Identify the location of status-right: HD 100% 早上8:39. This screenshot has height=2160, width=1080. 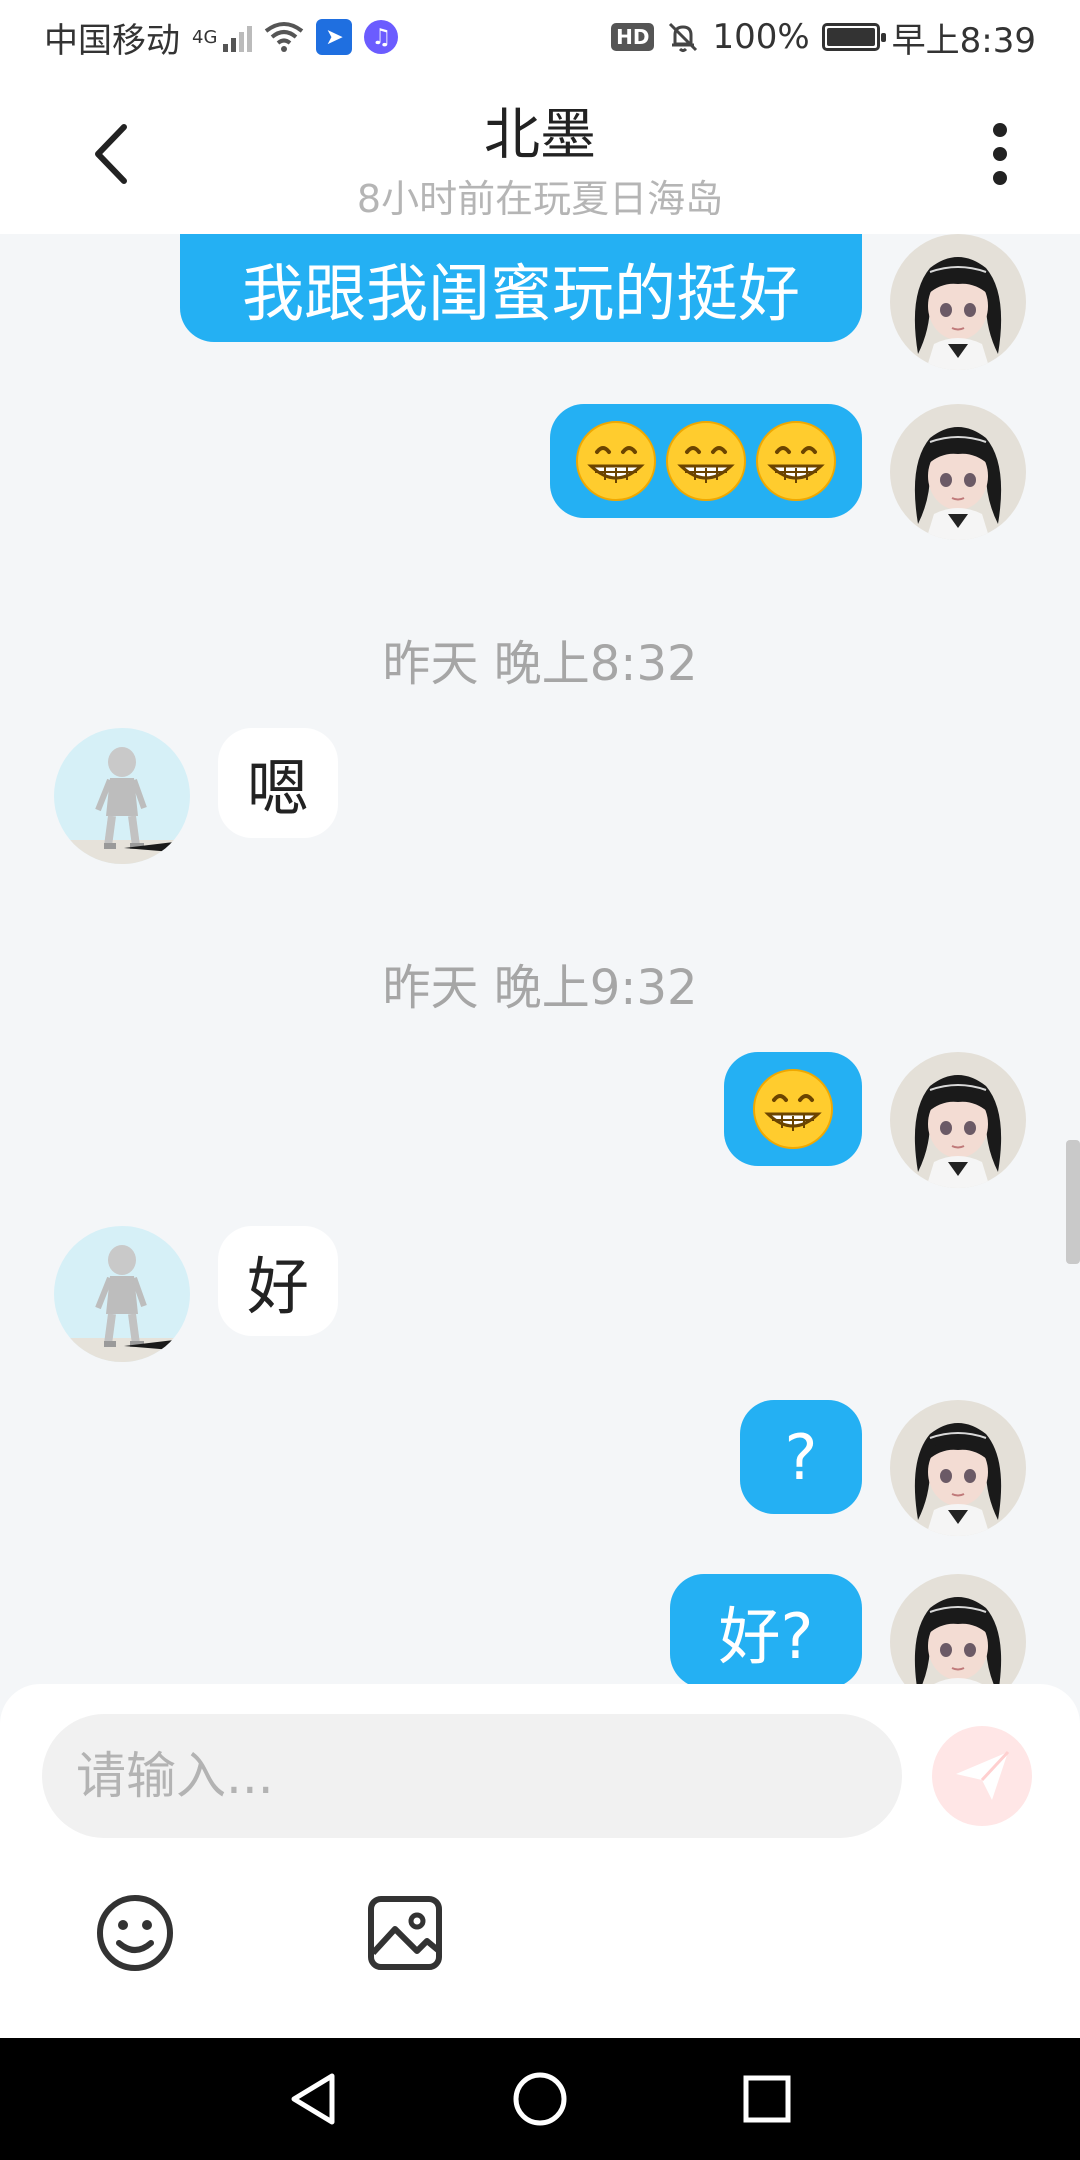
(823, 37).